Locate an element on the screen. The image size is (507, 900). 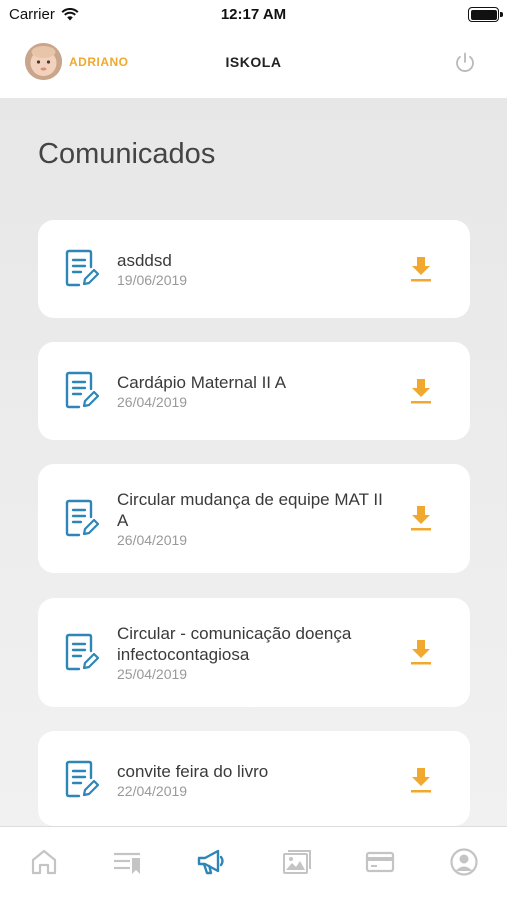
app-header: ADRIANO ISKOLA is located at coordinates (253, 64).